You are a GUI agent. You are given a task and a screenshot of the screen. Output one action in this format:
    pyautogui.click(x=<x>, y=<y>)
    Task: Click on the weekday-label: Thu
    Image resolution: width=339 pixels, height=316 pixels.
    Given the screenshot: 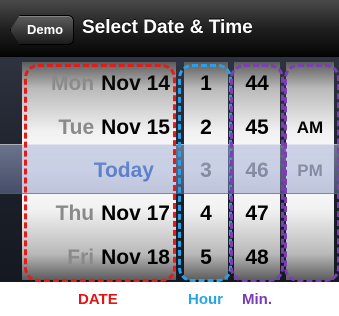 What is the action you would take?
    pyautogui.click(x=75, y=213)
    